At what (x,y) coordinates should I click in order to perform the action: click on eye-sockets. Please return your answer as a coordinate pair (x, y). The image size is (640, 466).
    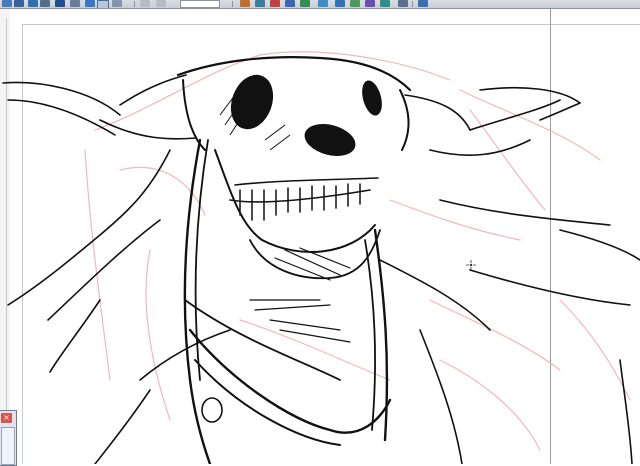
    Looking at the image, I should click on (306, 115).